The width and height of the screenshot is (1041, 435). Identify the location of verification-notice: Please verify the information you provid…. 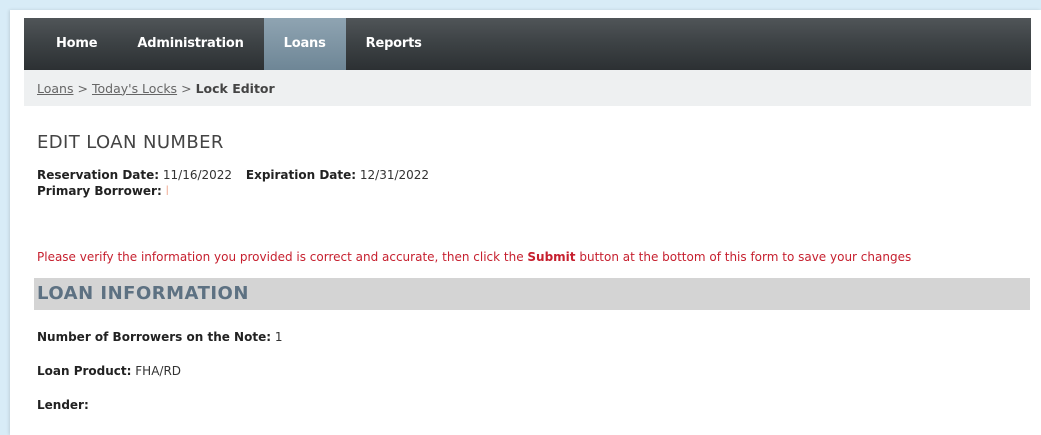
(532, 257).